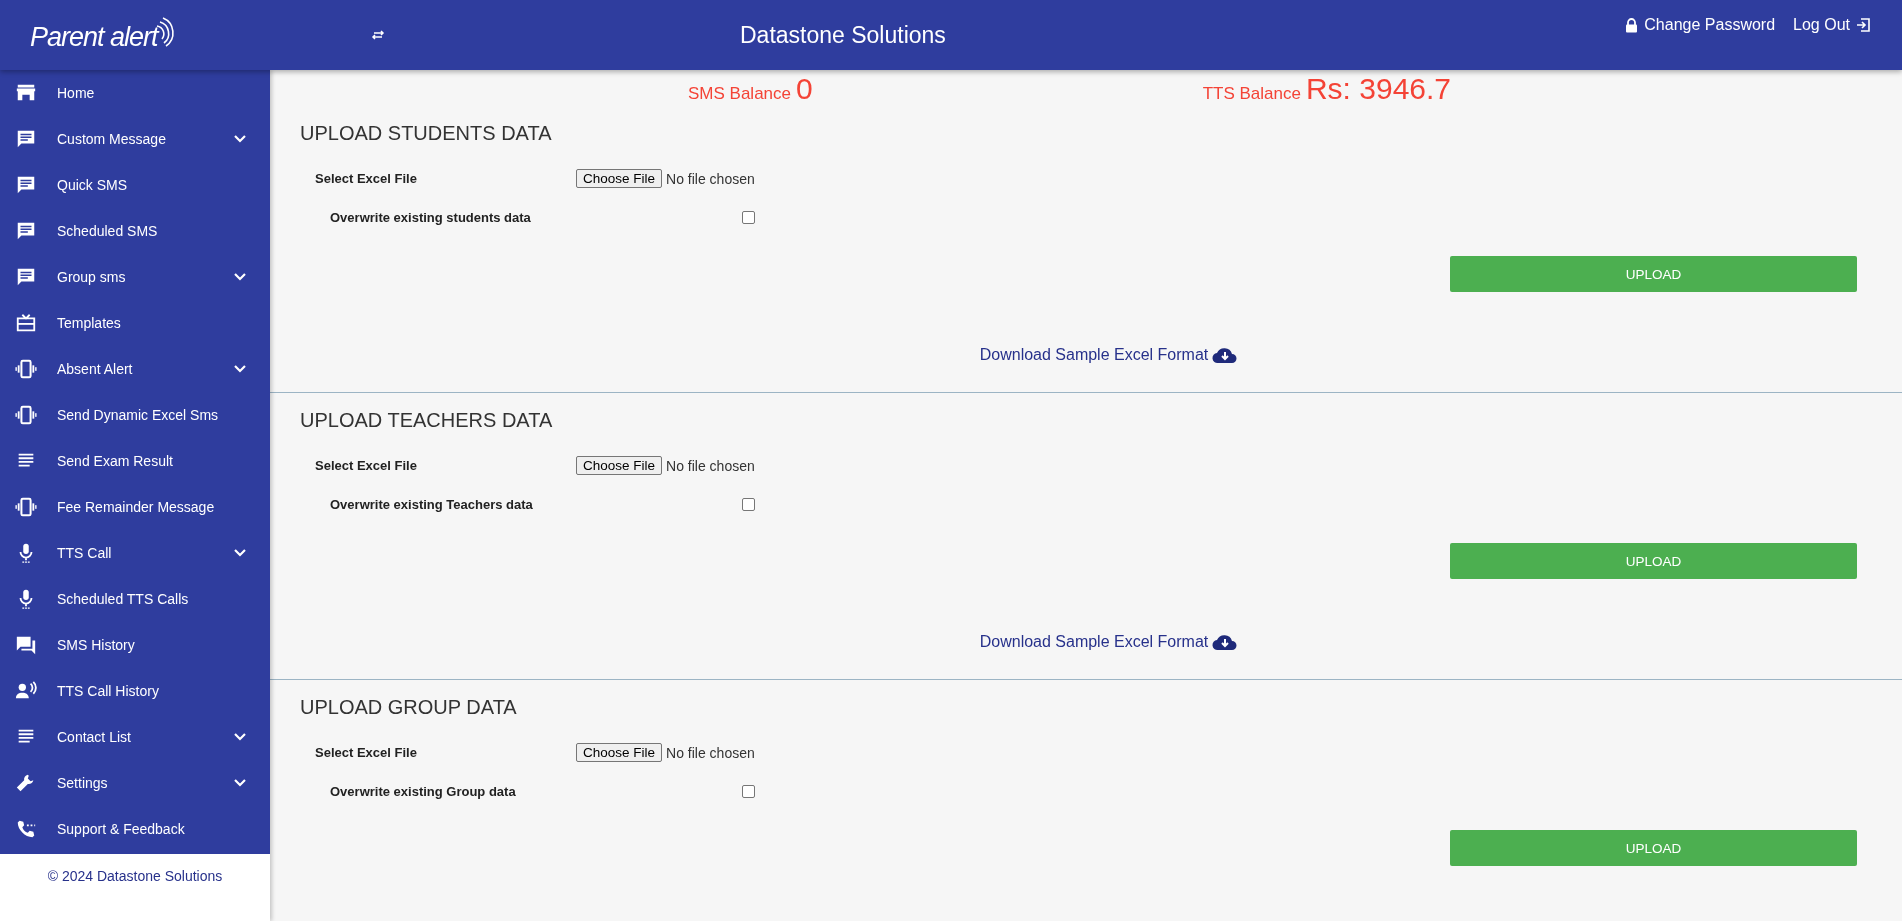 The width and height of the screenshot is (1902, 921). What do you see at coordinates (426, 133) in the screenshot?
I see `section-title: UPLOAD STUDENTS DATA` at bounding box center [426, 133].